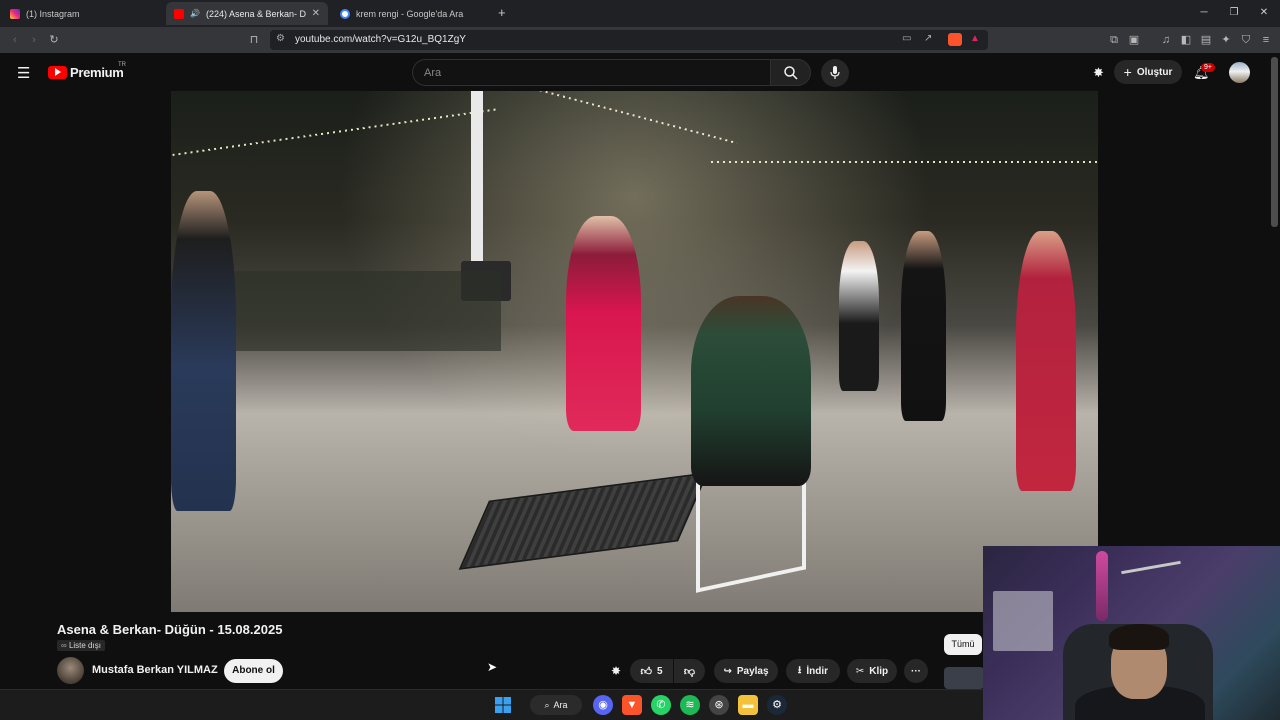  What do you see at coordinates (84, 645) in the screenshot?
I see `privacy-label: Liste dışı` at bounding box center [84, 645].